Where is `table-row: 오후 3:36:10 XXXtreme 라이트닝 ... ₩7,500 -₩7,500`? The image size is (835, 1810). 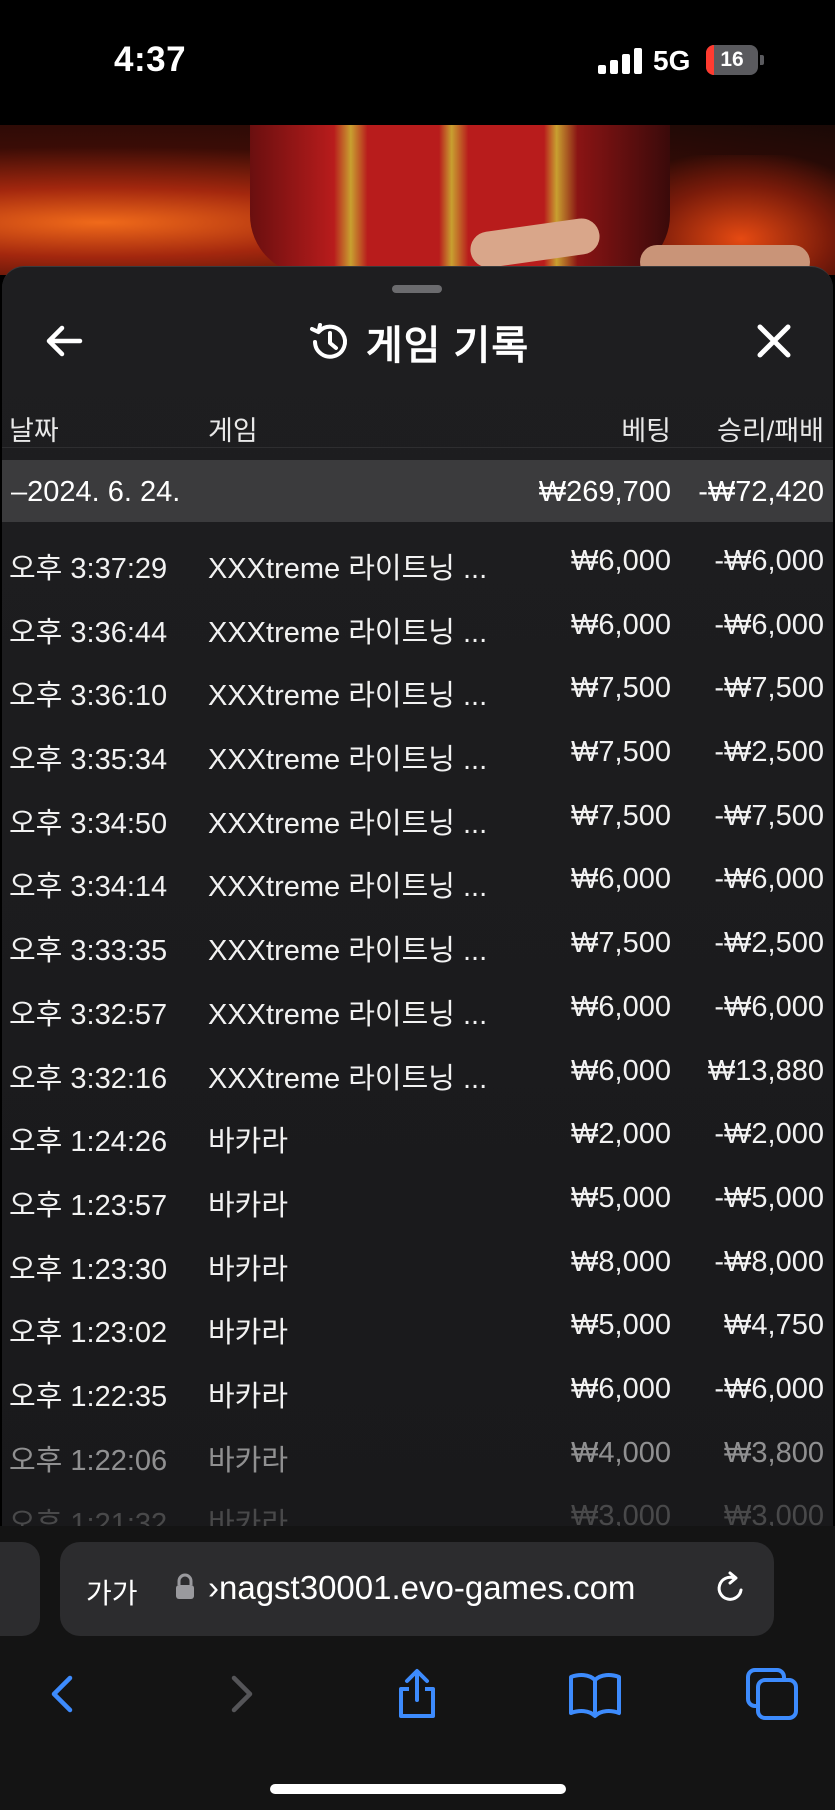 table-row: 오후 3:36:10 XXXtreme 라이트닝 ... ₩7,500 -₩7,500 is located at coordinates (417, 682).